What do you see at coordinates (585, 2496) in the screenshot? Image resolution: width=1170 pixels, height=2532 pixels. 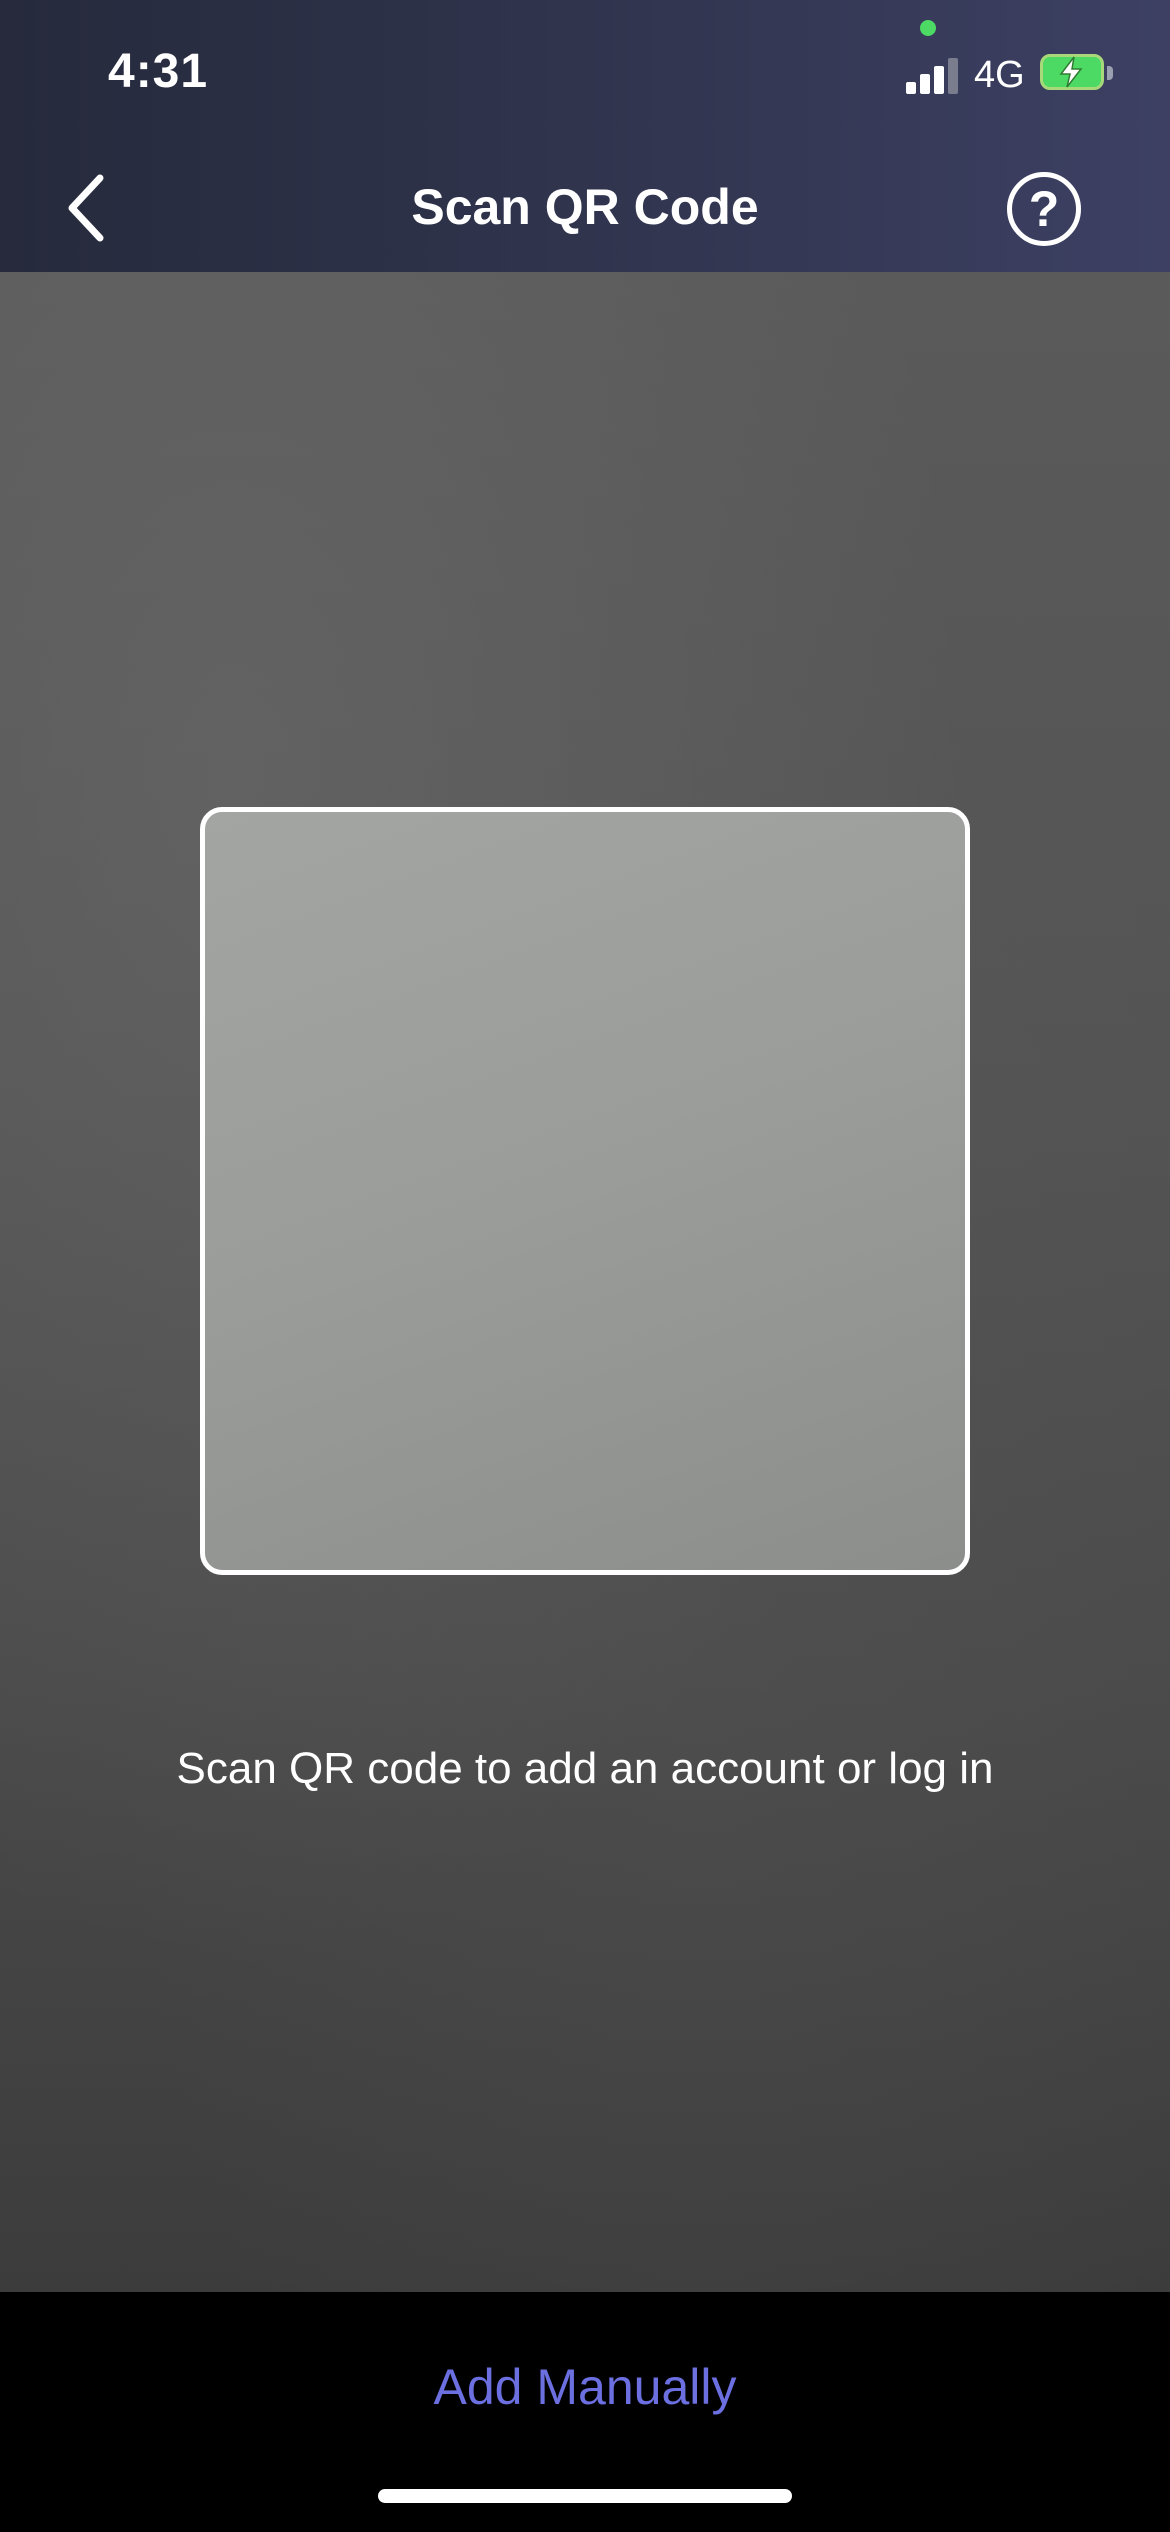 I see `home-indicator` at bounding box center [585, 2496].